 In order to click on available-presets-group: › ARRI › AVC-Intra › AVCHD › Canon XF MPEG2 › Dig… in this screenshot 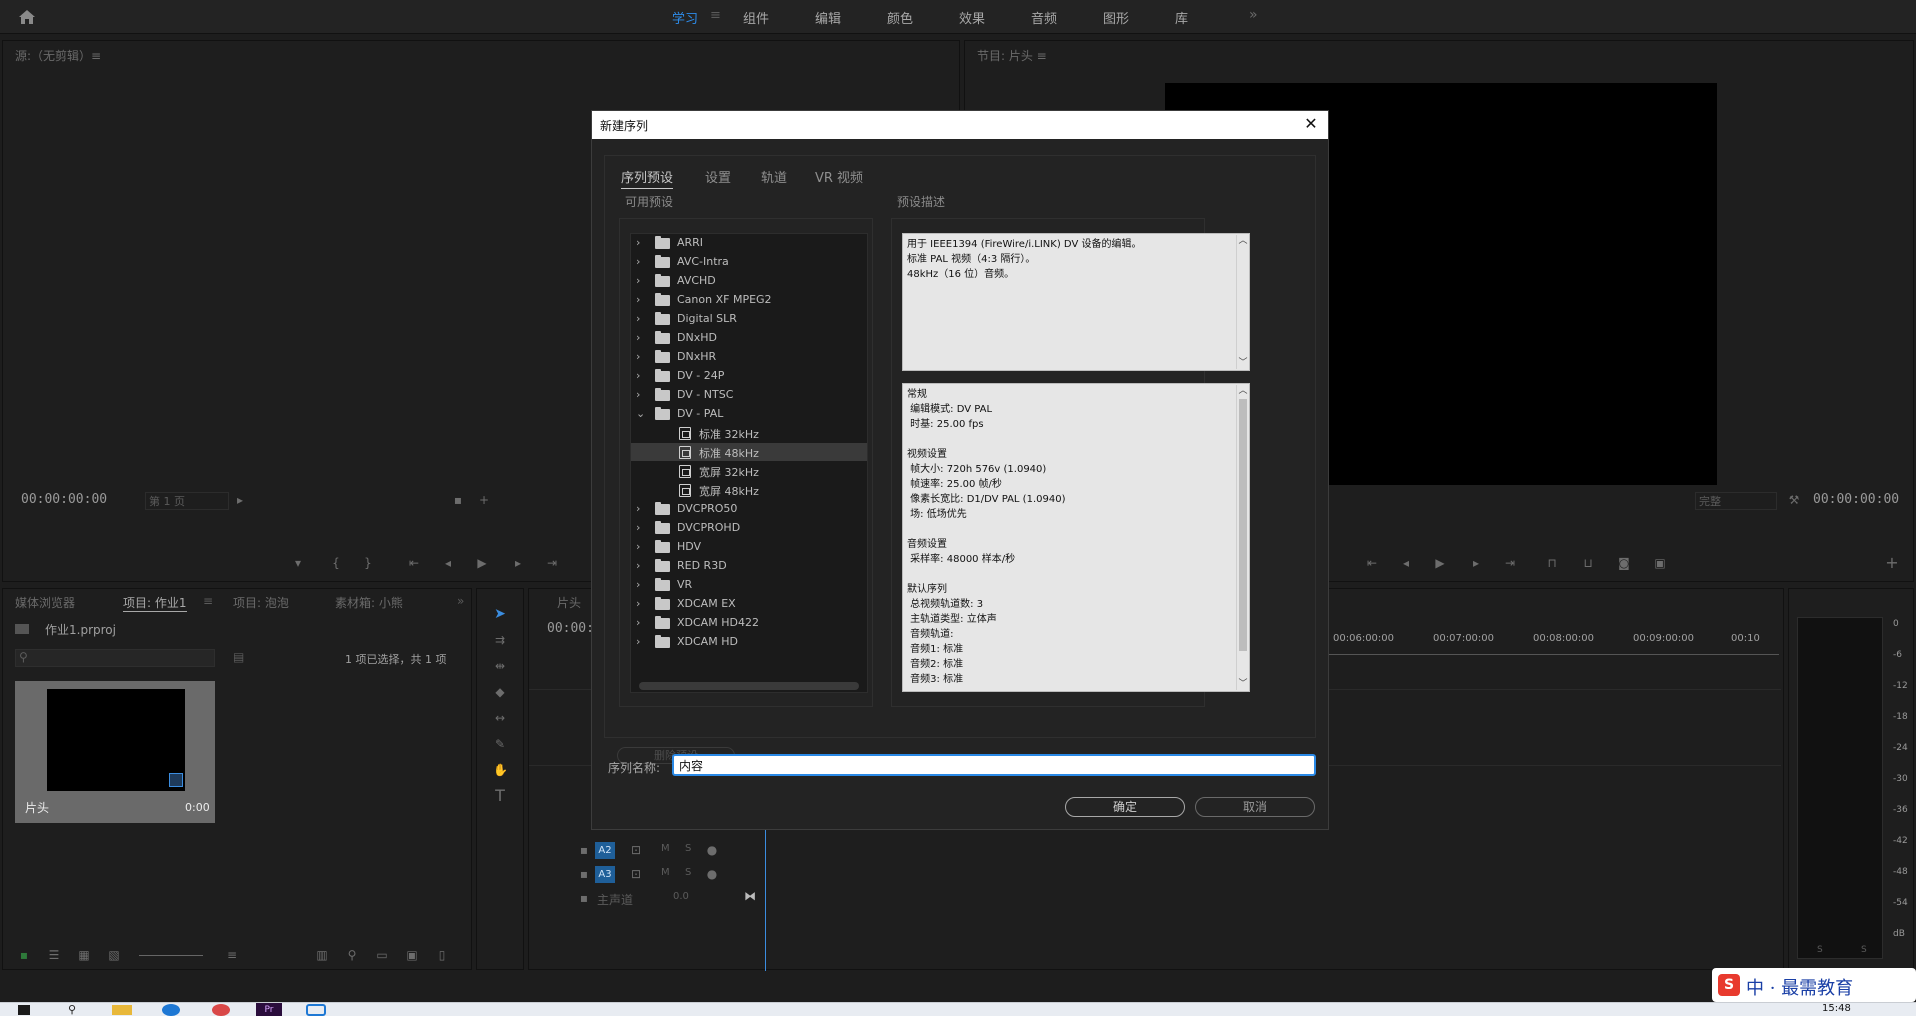, I will do `click(746, 462)`.